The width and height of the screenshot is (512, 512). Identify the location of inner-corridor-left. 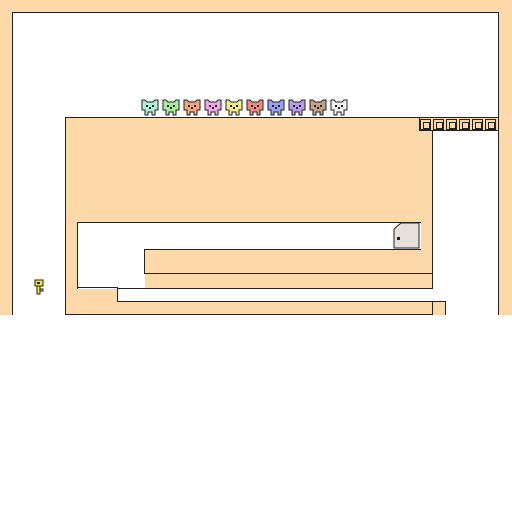
(111, 268).